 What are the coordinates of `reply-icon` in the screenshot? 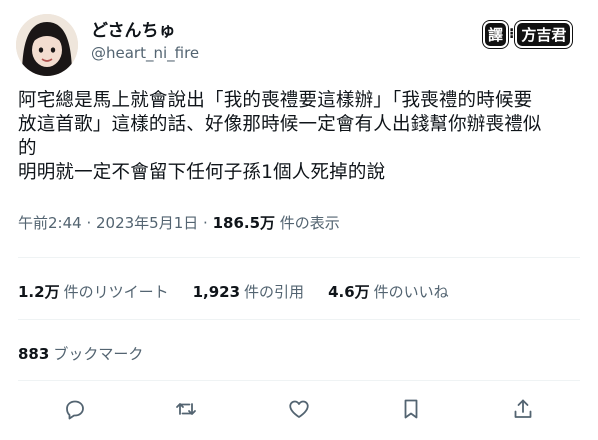 It's located at (75, 410).